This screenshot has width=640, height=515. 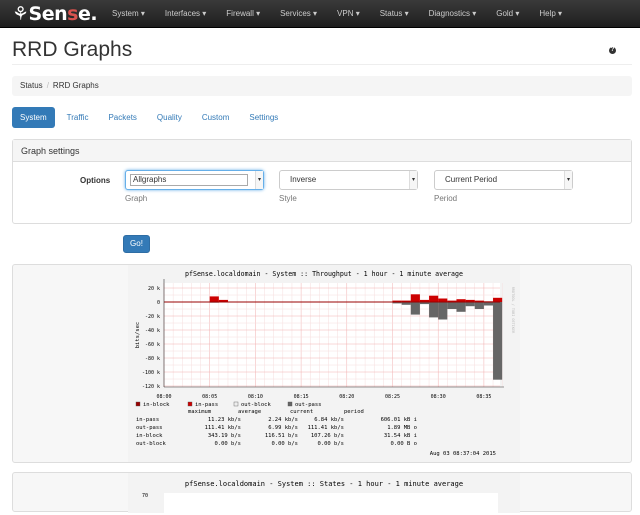 What do you see at coordinates (263, 117) in the screenshot?
I see `tab-settings: Settings` at bounding box center [263, 117].